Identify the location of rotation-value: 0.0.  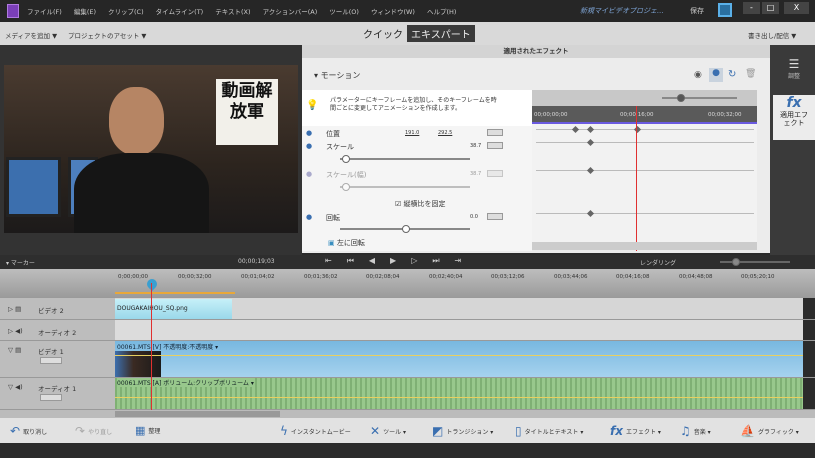
(474, 217).